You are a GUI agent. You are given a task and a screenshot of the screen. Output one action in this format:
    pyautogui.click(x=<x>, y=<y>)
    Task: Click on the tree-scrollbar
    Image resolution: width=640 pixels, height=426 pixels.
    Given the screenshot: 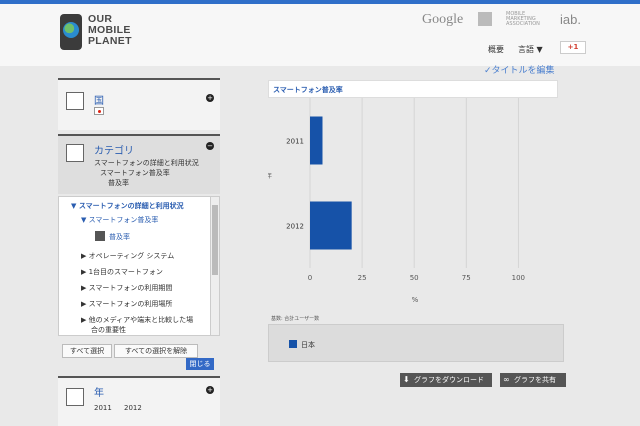 What is the action you would take?
    pyautogui.click(x=214, y=266)
    